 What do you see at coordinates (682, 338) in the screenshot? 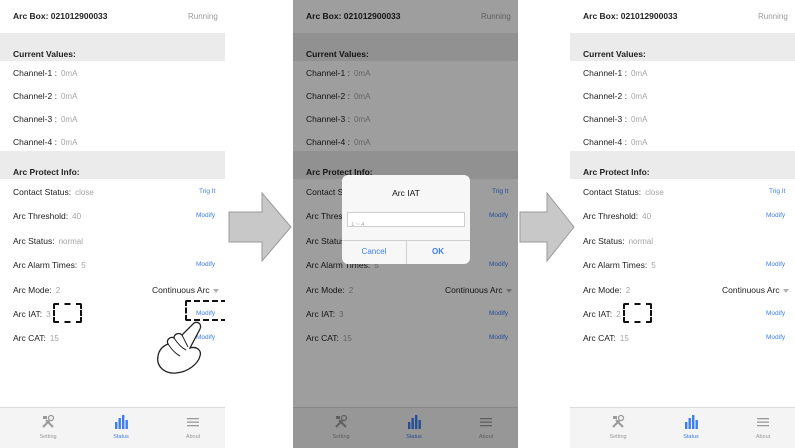
I see `arc-cat-row: Arc CAT: 15 Modify` at bounding box center [682, 338].